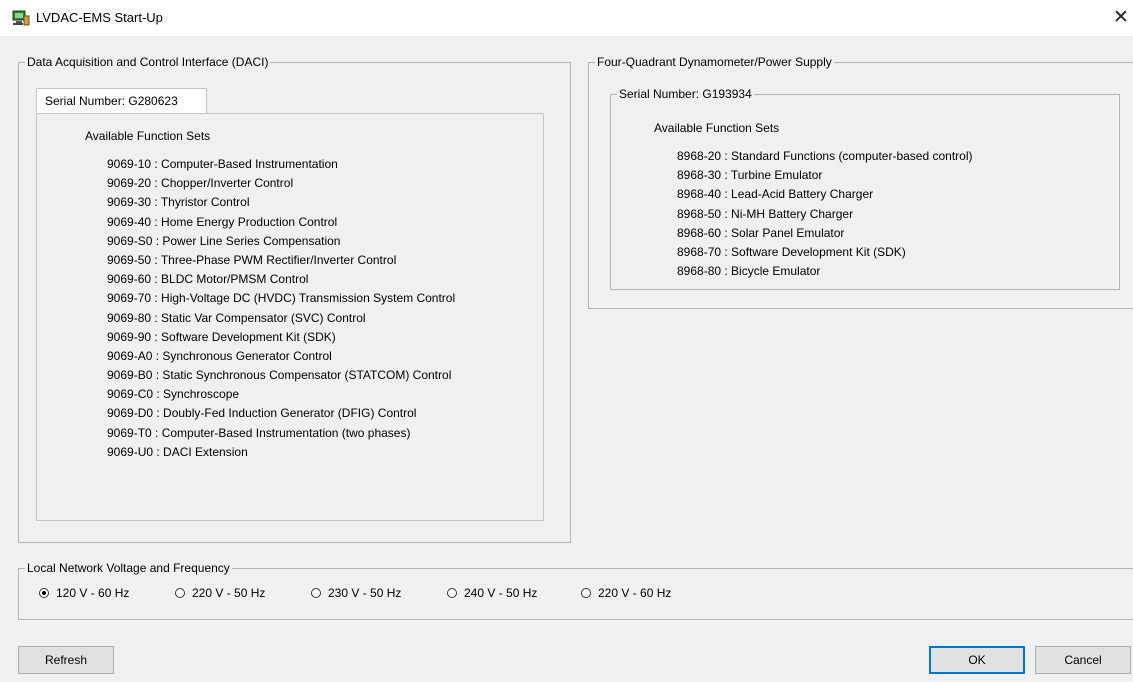 Image resolution: width=1133 pixels, height=682 pixels. I want to click on network-legend: Local Network Voltage and Frequency, so click(128, 568).